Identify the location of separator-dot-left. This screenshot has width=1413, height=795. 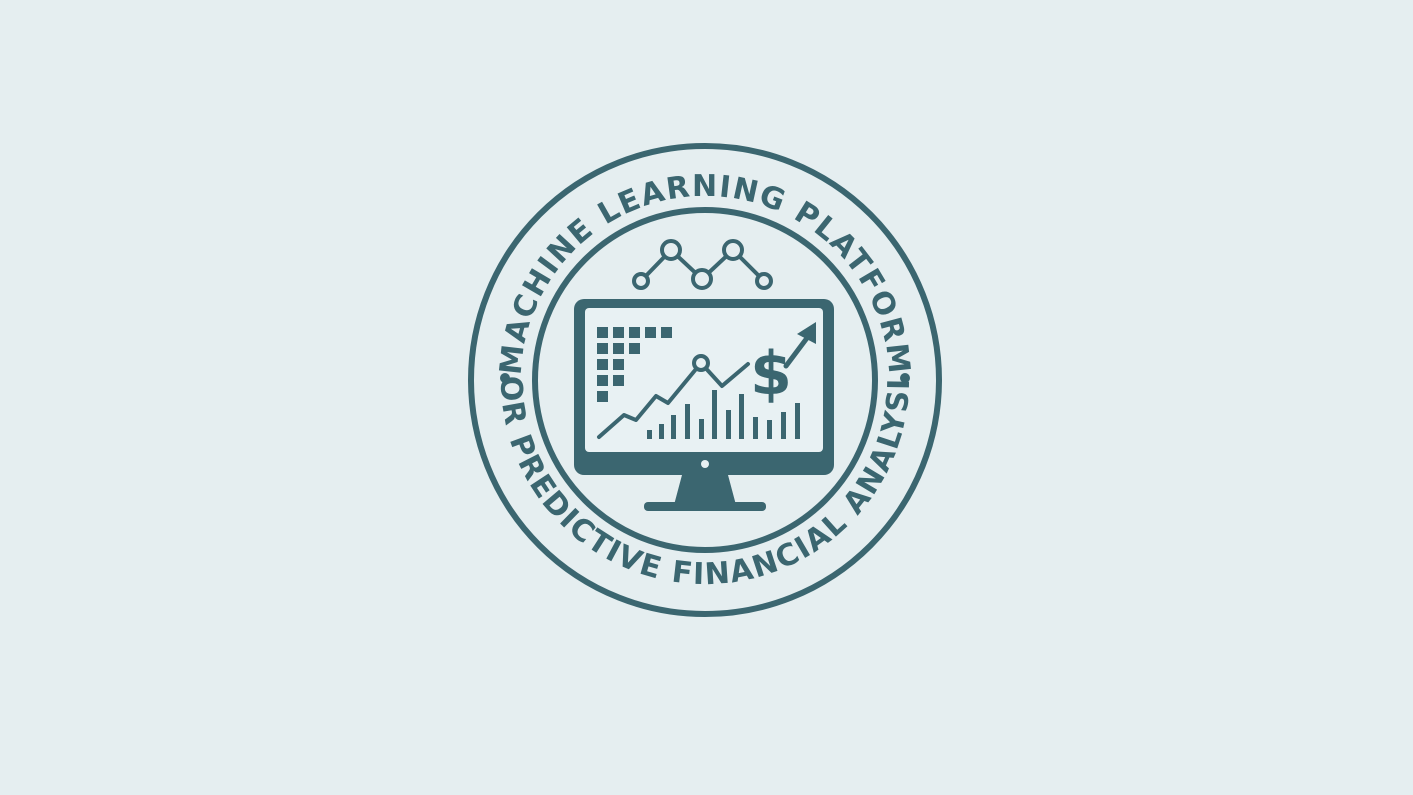
(505, 378).